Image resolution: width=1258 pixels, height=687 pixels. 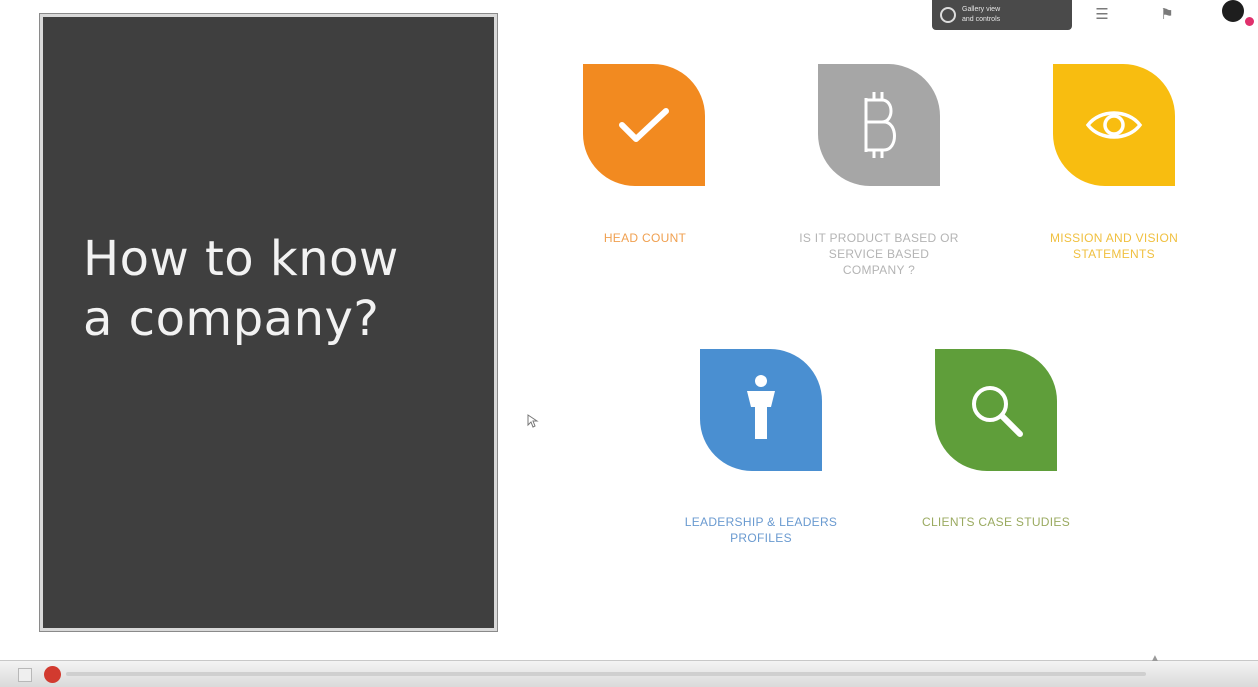 I want to click on mission-vision-tile, so click(x=1114, y=125).